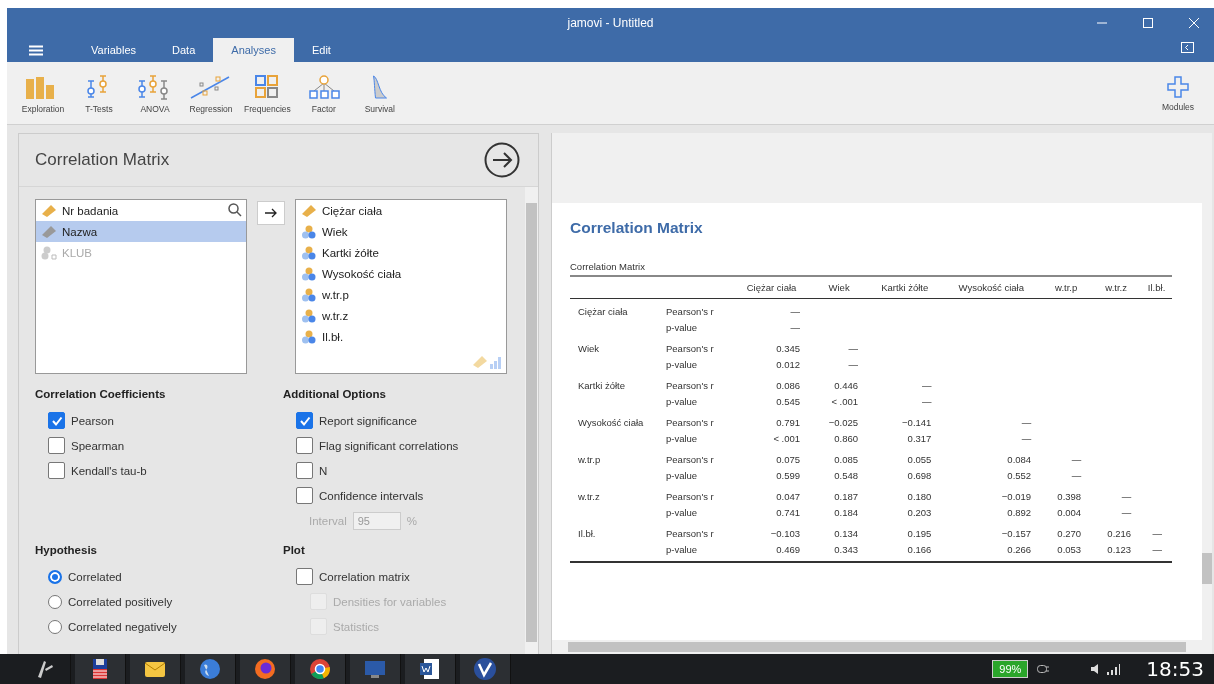 The height and width of the screenshot is (684, 1214). What do you see at coordinates (401, 273) in the screenshot?
I see `variable-item: Wysokość ciała` at bounding box center [401, 273].